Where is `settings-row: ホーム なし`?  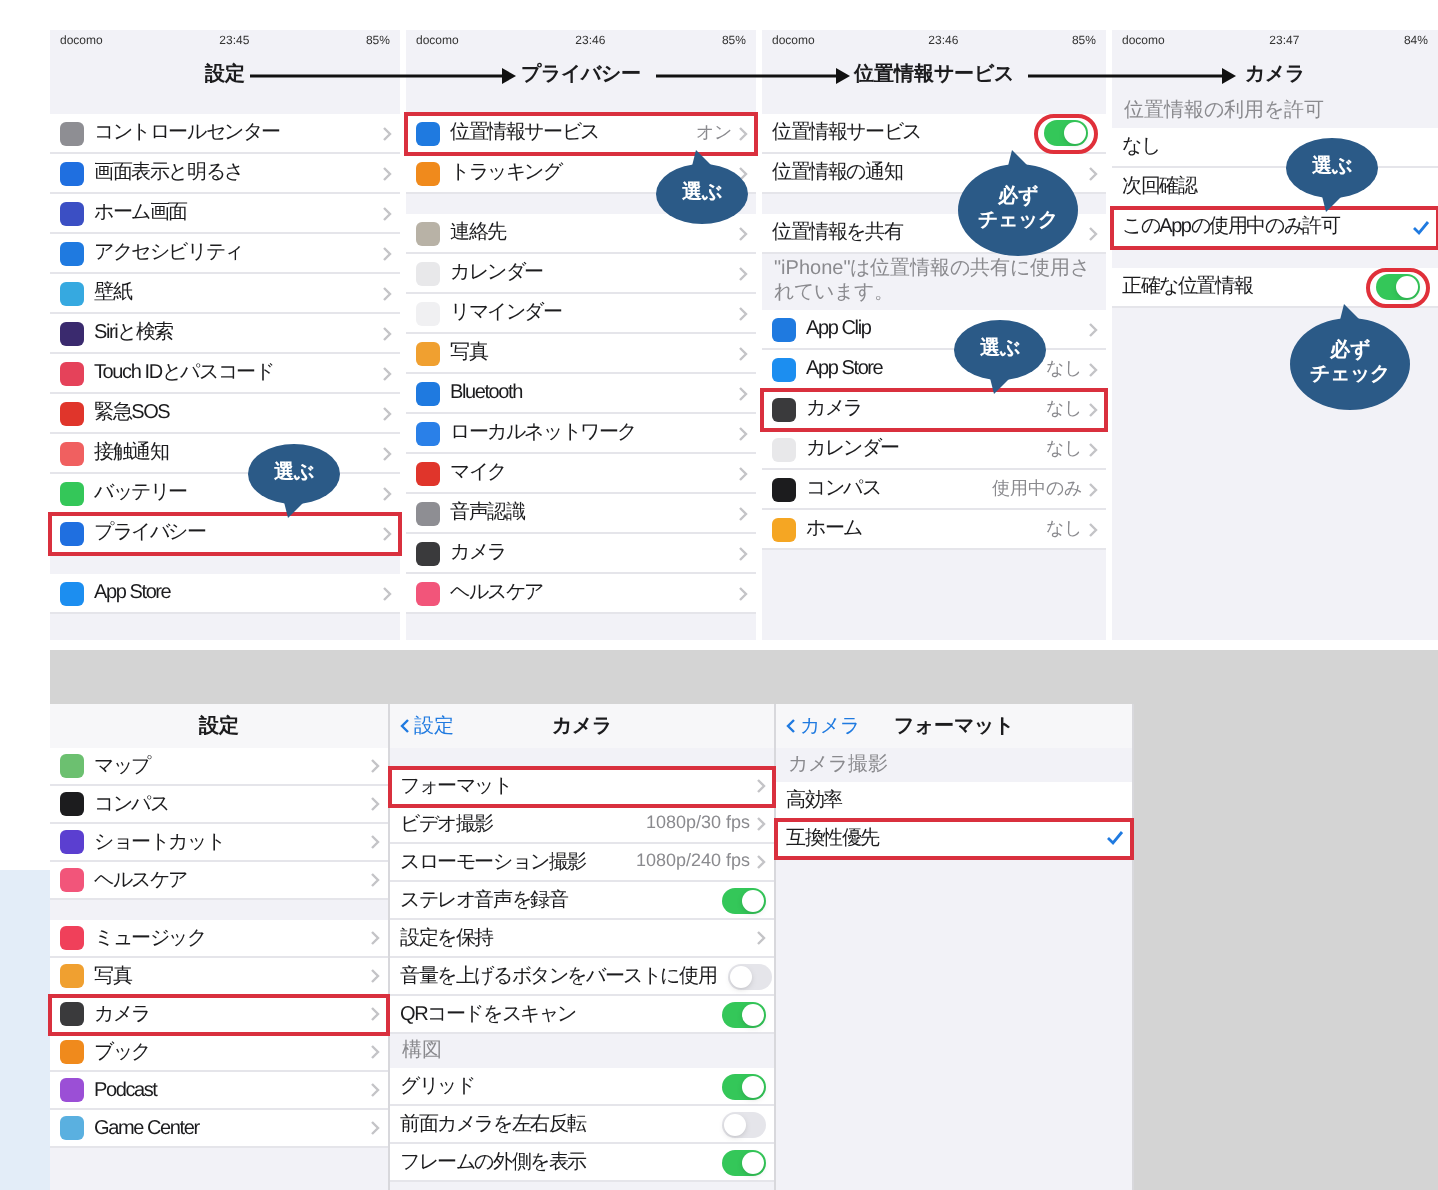
settings-row: ホーム なし is located at coordinates (934, 530).